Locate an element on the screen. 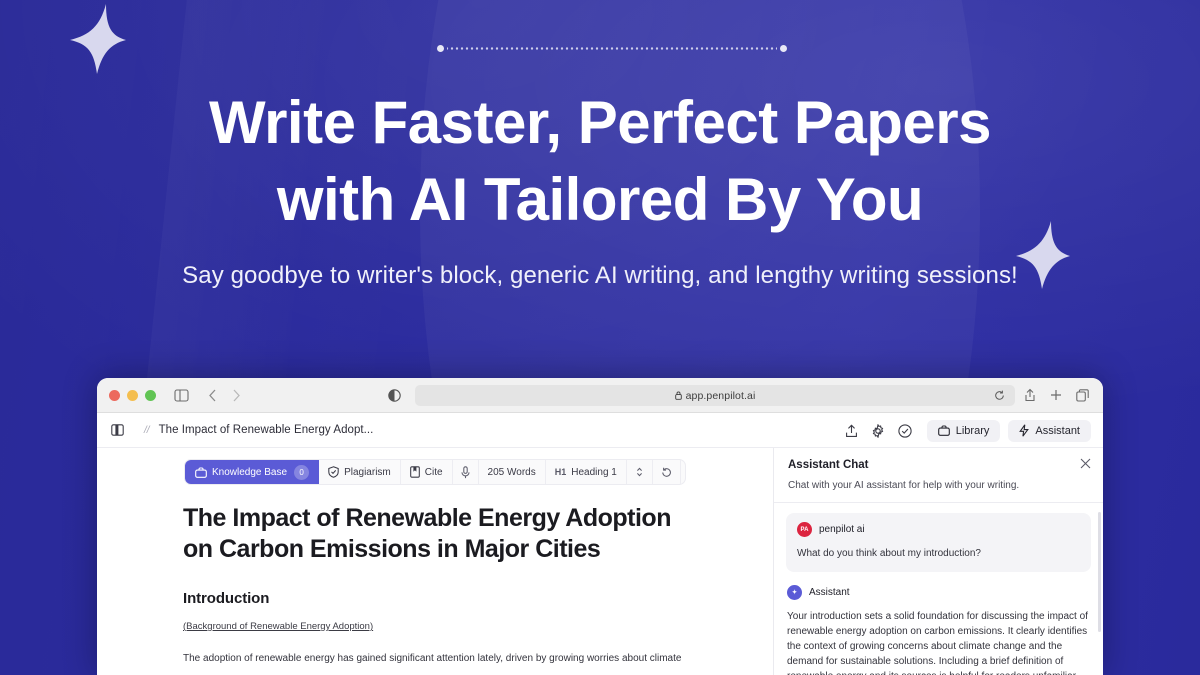 Image resolution: width=1200 pixels, height=675 pixels. message-header: ✦ Assistant is located at coordinates (938, 592).